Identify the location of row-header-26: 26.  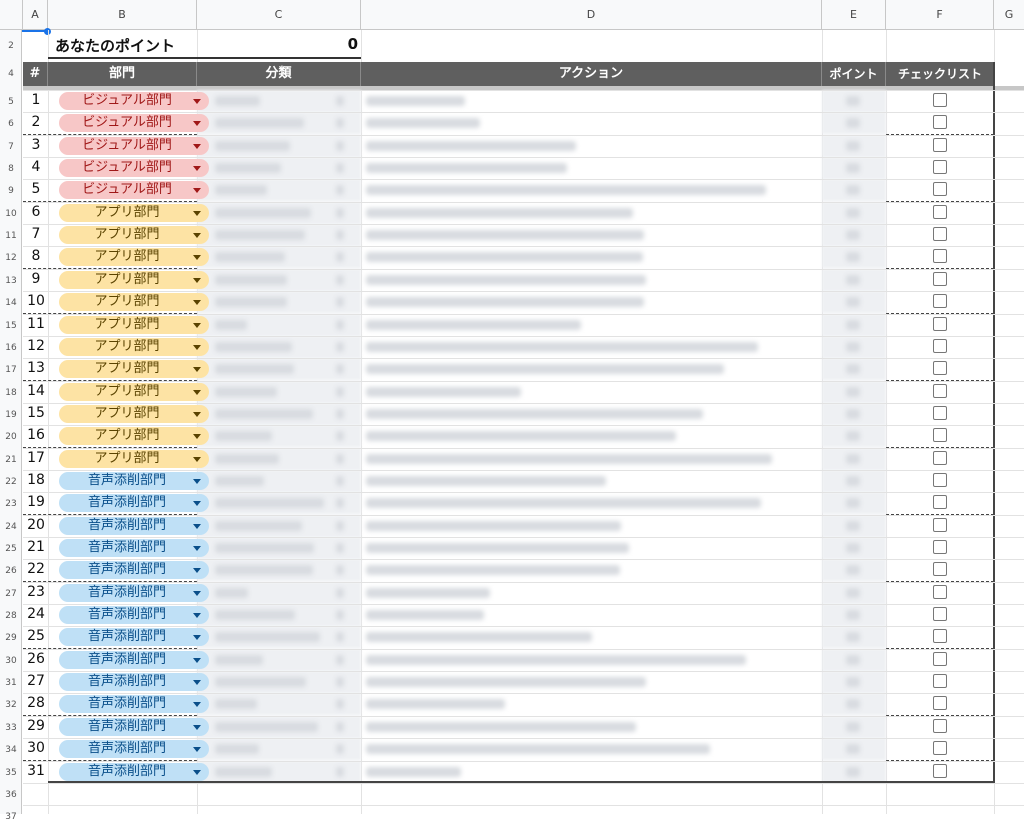
(11, 571).